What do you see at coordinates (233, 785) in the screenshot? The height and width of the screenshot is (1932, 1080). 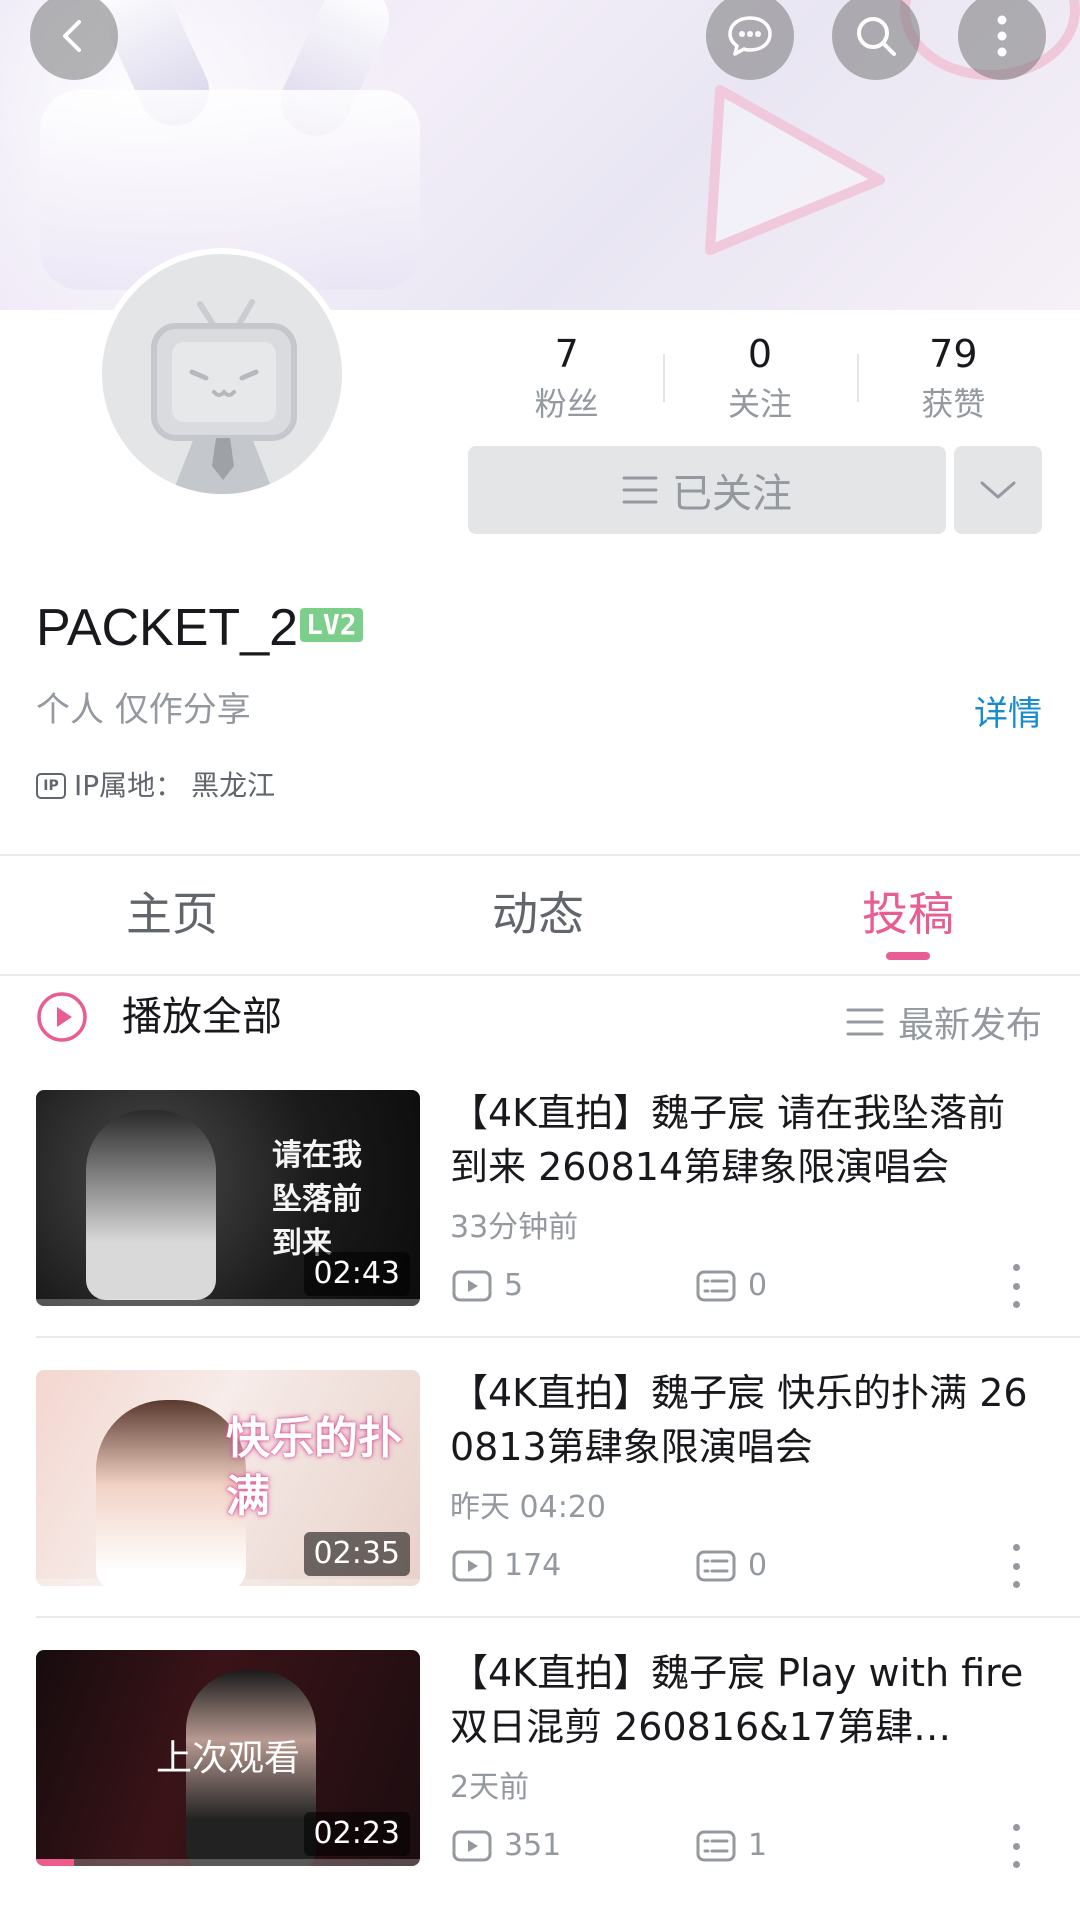 I see `ip-value: 黑龙江` at bounding box center [233, 785].